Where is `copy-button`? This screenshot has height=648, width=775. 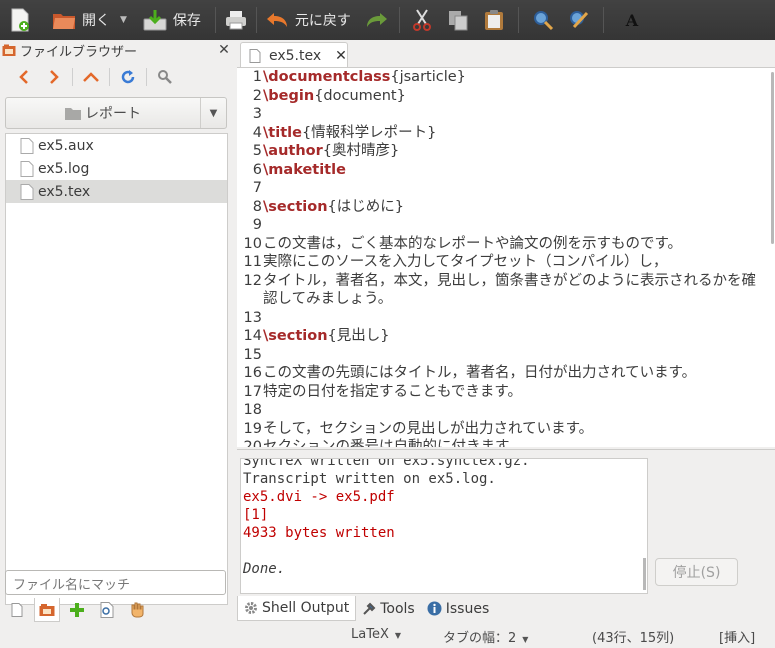 copy-button is located at coordinates (458, 20).